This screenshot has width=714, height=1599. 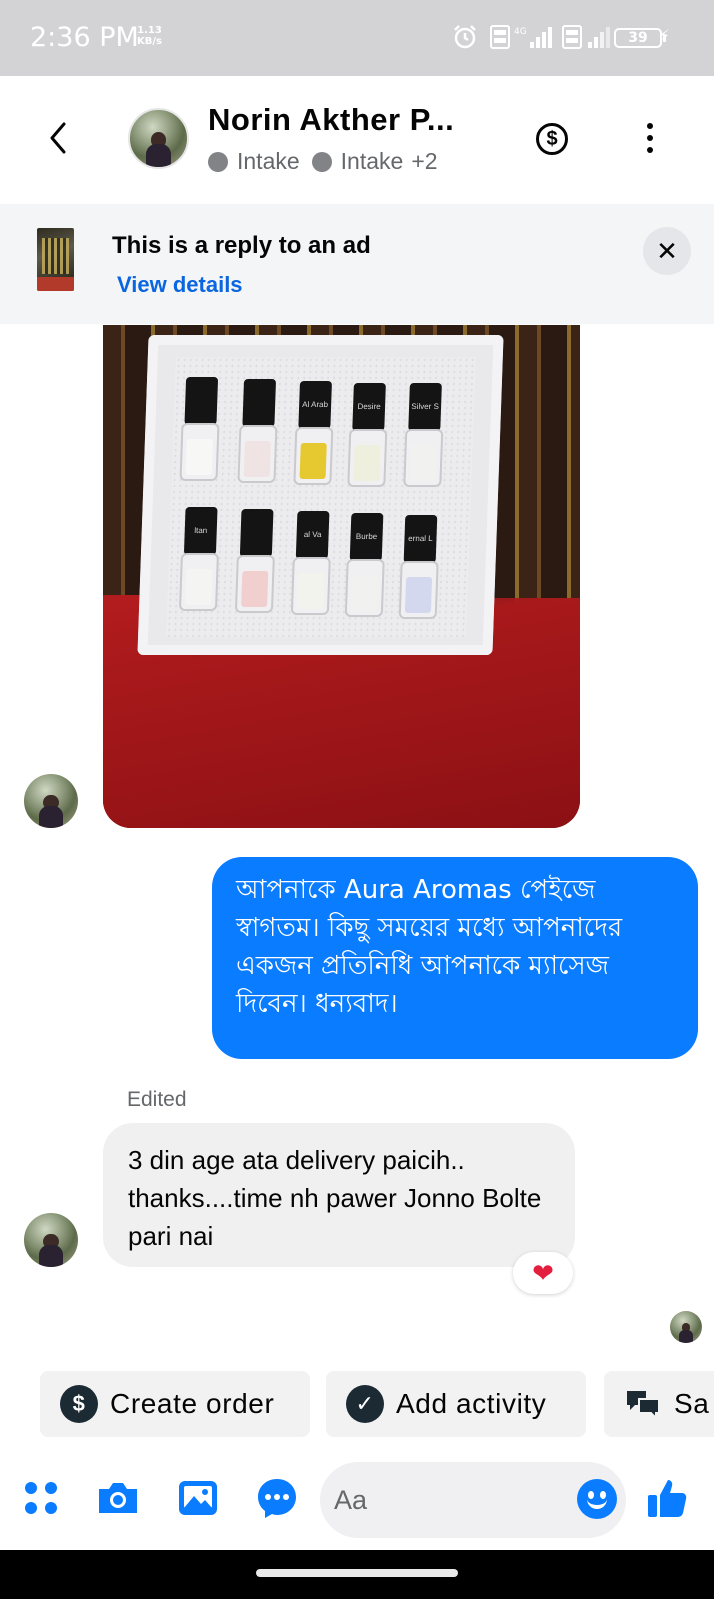 What do you see at coordinates (149, 41) in the screenshot?
I see `network-speed-unit: KB/s` at bounding box center [149, 41].